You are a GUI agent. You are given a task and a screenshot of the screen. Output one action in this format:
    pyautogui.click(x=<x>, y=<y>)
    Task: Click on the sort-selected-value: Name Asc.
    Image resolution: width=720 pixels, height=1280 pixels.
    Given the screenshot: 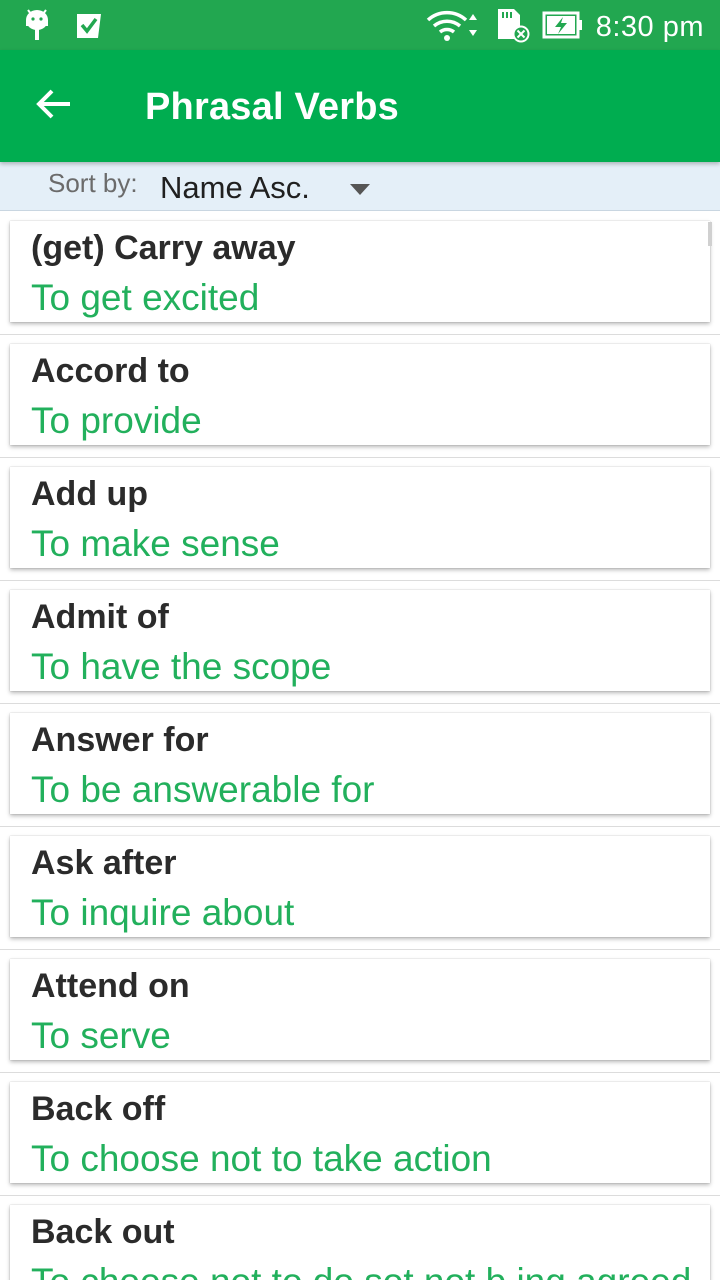 What is the action you would take?
    pyautogui.click(x=235, y=187)
    